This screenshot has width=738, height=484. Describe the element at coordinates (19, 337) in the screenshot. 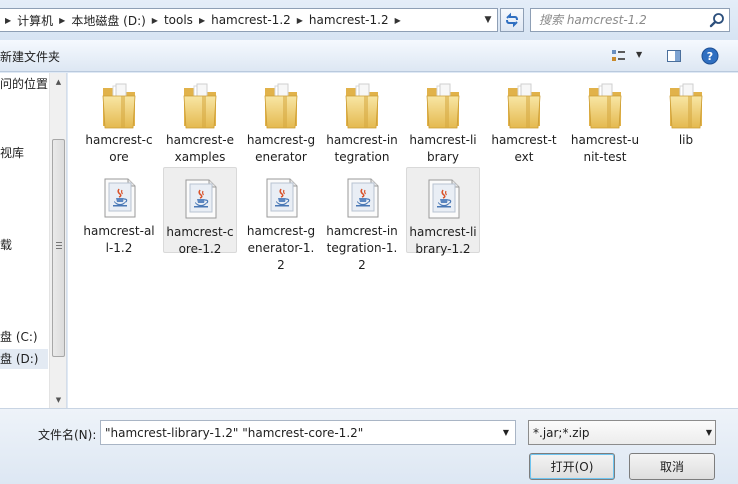

I see `nav-item-drive-c: 盘 (C:)` at that location.